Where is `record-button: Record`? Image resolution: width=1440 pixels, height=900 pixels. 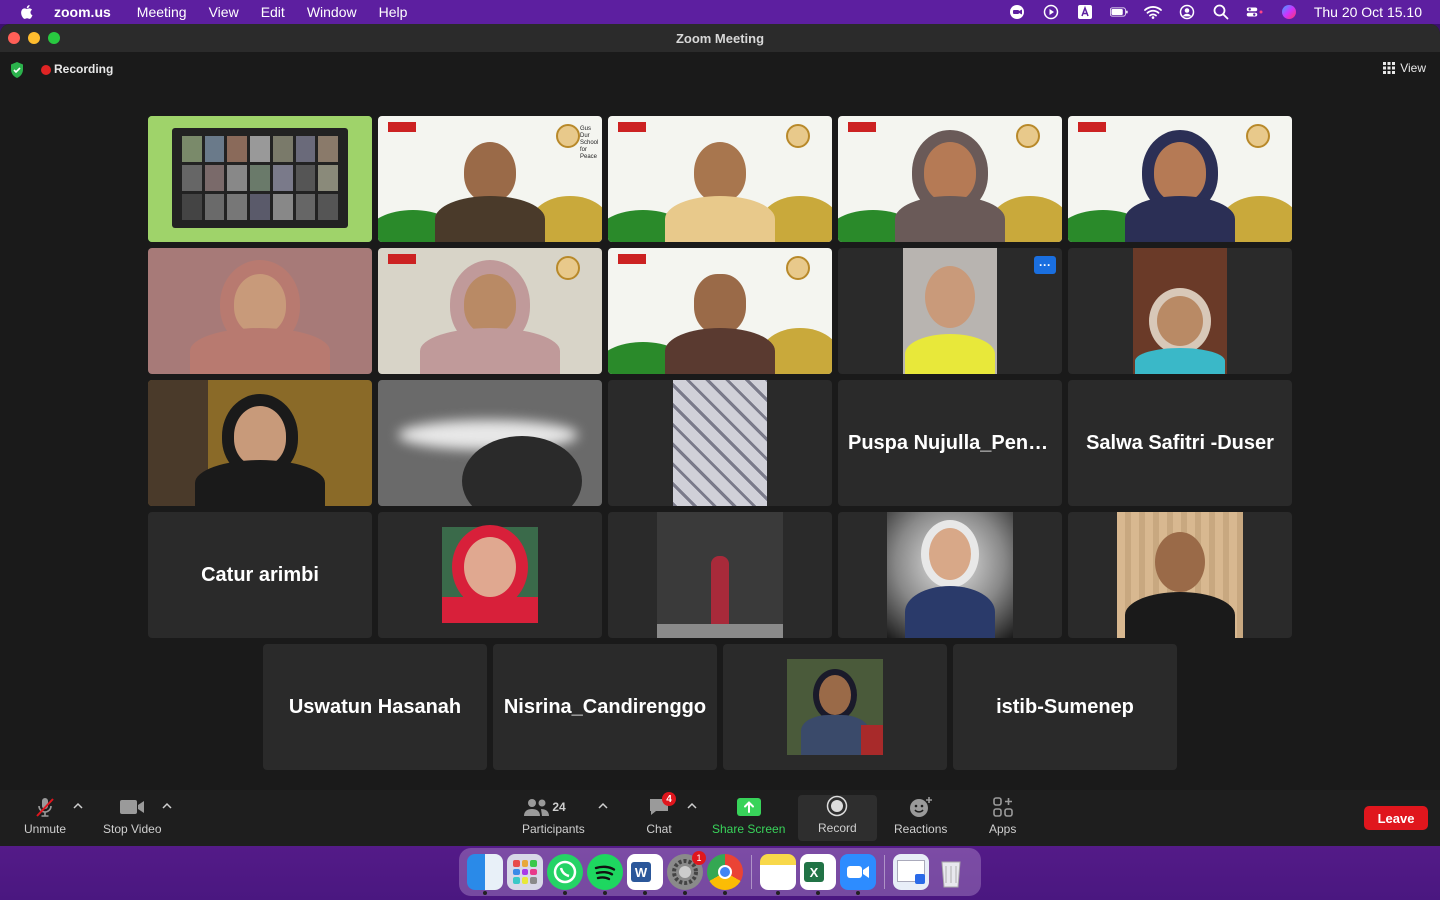
record-button: Record is located at coordinates (837, 818).